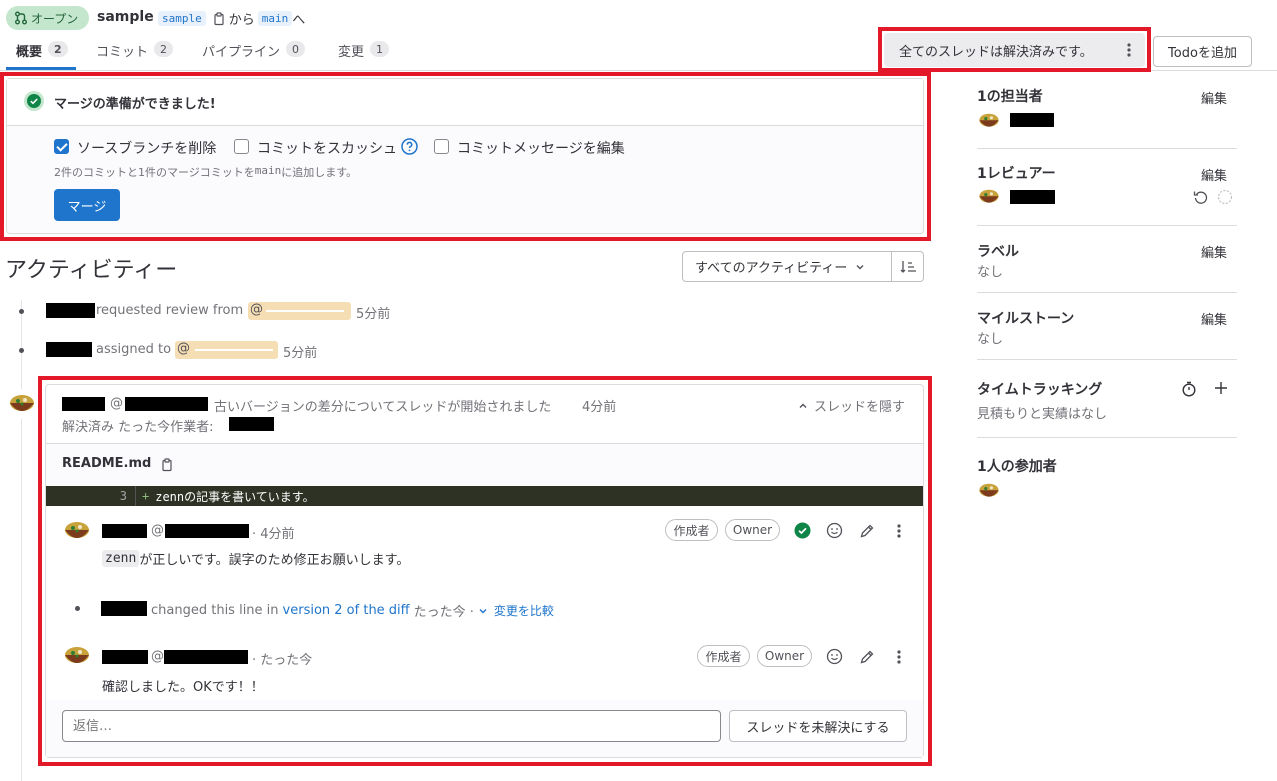 The width and height of the screenshot is (1277, 781). What do you see at coordinates (1017, 467) in the screenshot?
I see `participants-title: 1人の参加者` at bounding box center [1017, 467].